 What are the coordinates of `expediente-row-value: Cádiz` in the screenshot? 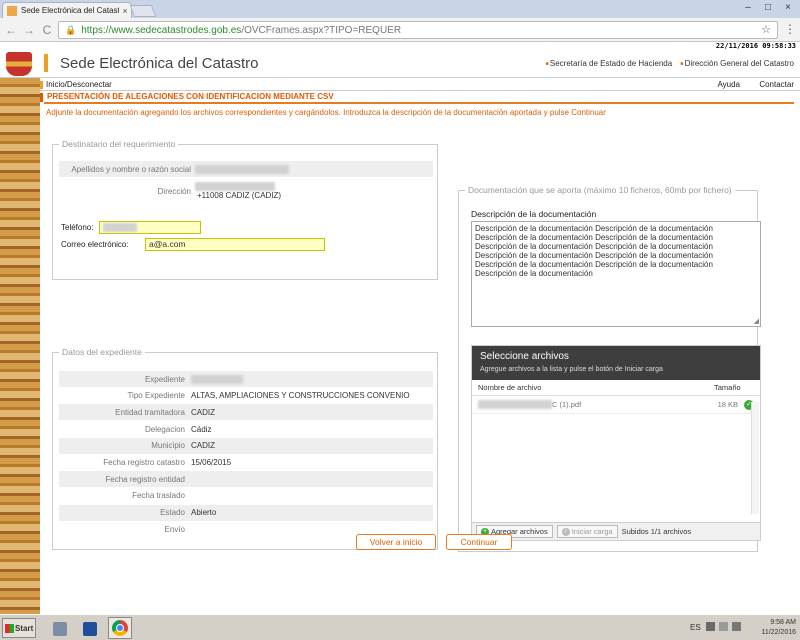 It's located at (201, 429).